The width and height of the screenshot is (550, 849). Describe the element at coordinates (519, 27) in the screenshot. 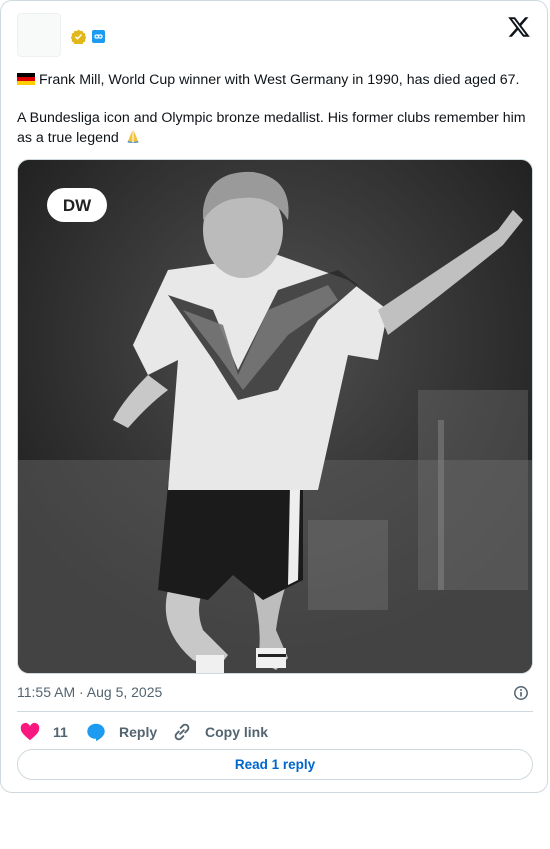

I see `x-logo-icon` at that location.